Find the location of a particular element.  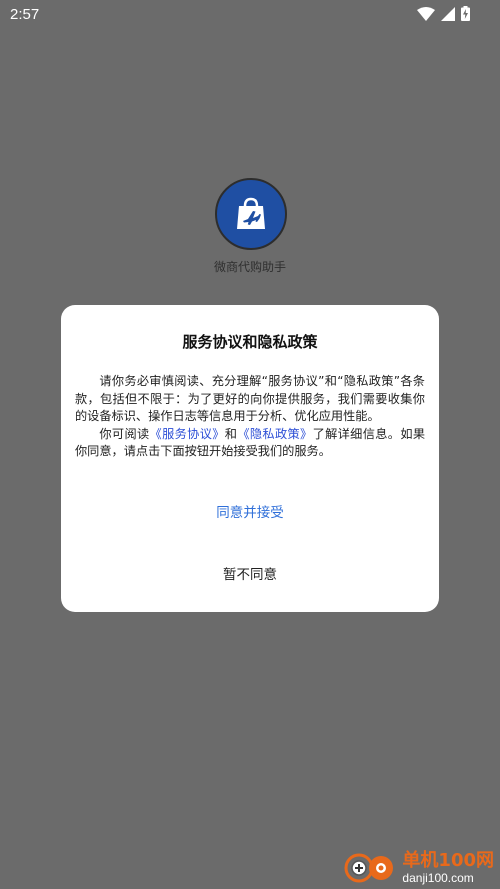

watermark: 单机100网 danji100.com is located at coordinates (419, 868).